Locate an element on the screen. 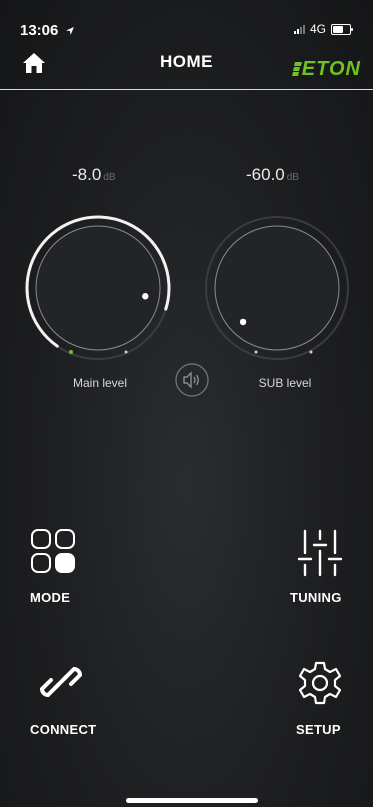  network-type: 4G is located at coordinates (317, 29).